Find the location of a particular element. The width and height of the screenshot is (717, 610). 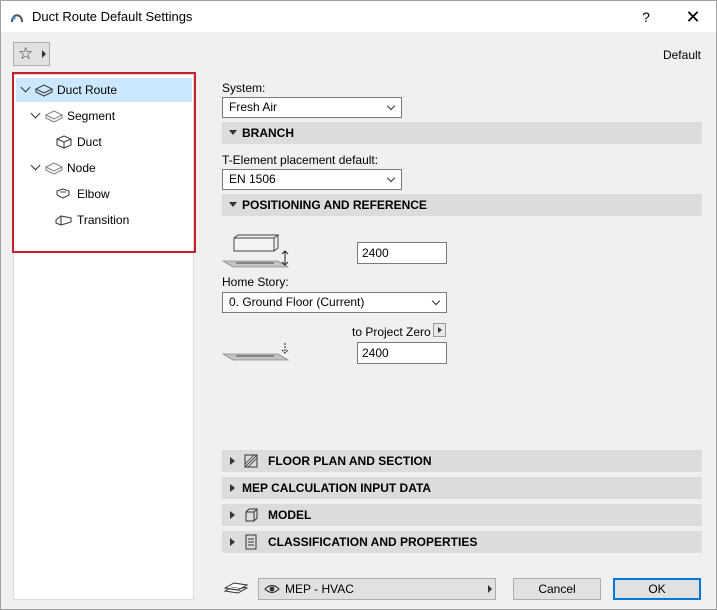

duct-route-icon is located at coordinates (44, 90).